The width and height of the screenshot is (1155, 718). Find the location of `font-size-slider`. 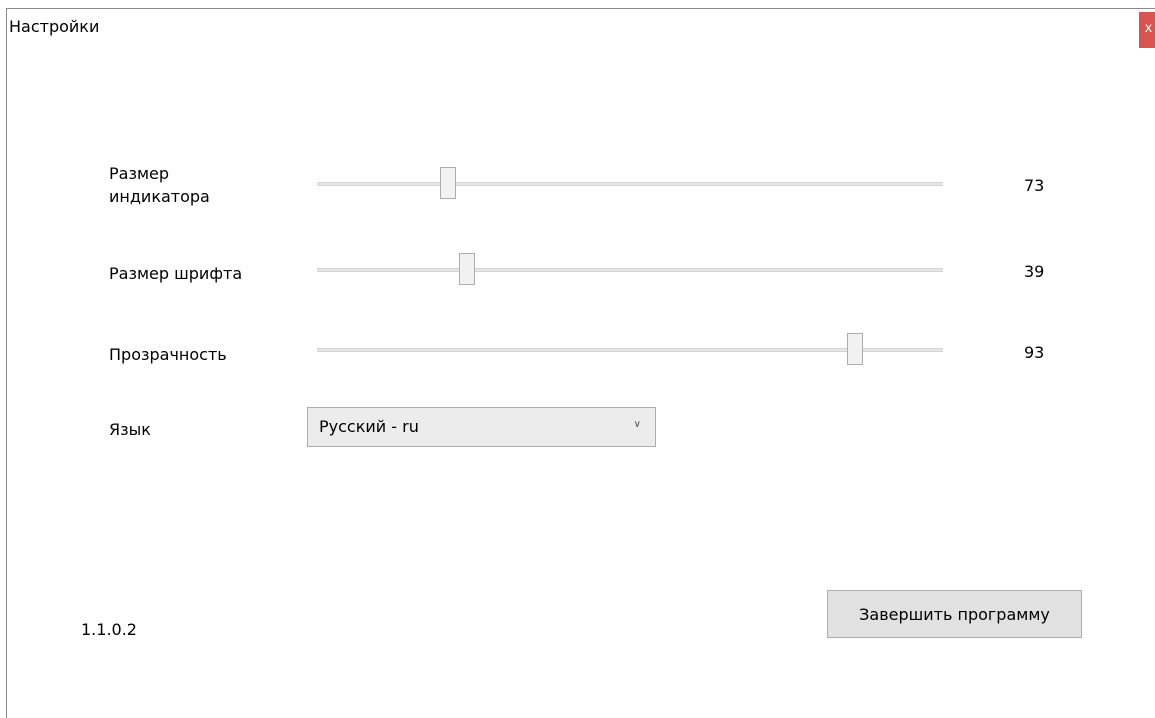

font-size-slider is located at coordinates (630, 271).